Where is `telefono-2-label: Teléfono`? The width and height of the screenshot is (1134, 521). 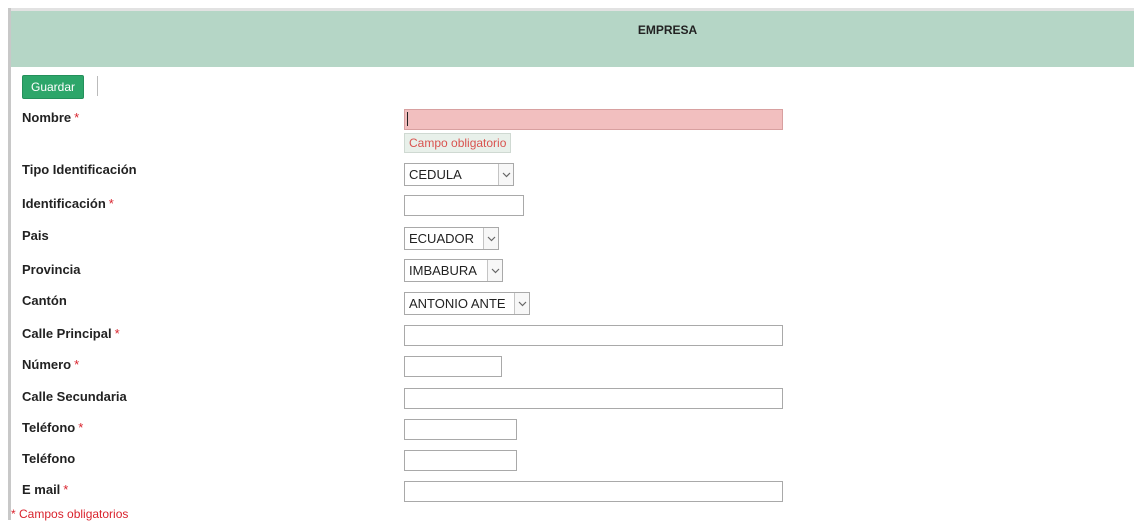 telefono-2-label: Teléfono is located at coordinates (48, 458).